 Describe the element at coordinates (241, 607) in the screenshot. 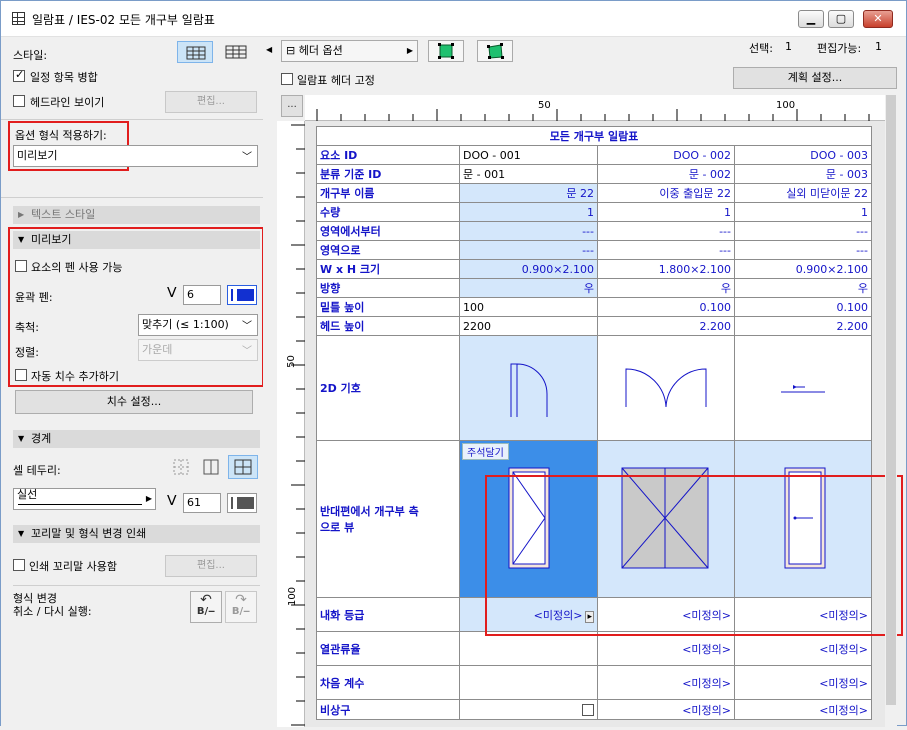

I see `redo-button: ↷ B/‒` at that location.